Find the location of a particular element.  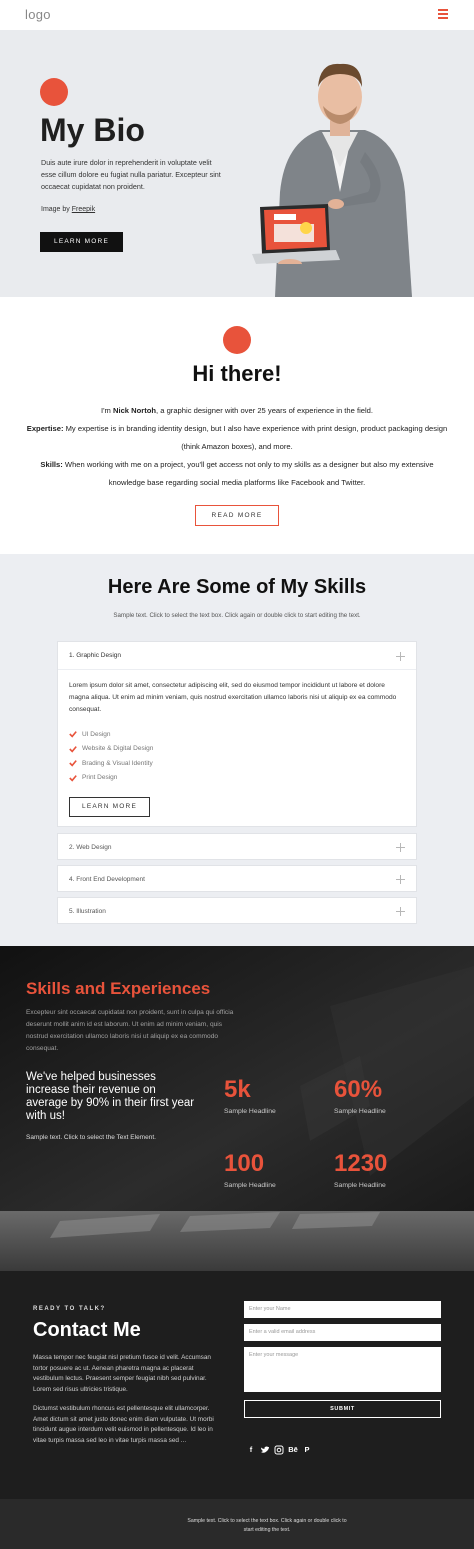

twitter-icon is located at coordinates (265, 1450).